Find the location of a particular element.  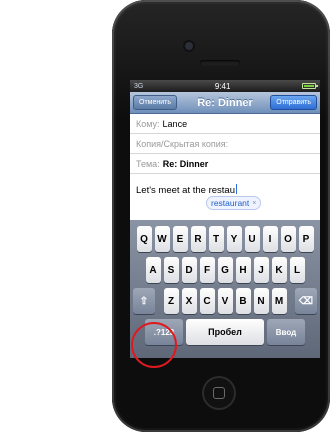

key-x: X is located at coordinates (189, 301).